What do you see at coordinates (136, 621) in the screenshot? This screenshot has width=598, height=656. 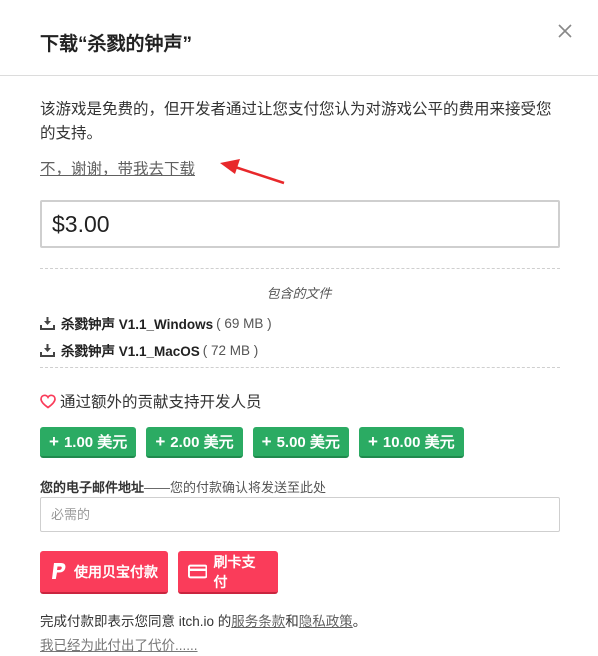 I see `terms-prefix: 完成付款即表示您同意 itch.io 的` at bounding box center [136, 621].